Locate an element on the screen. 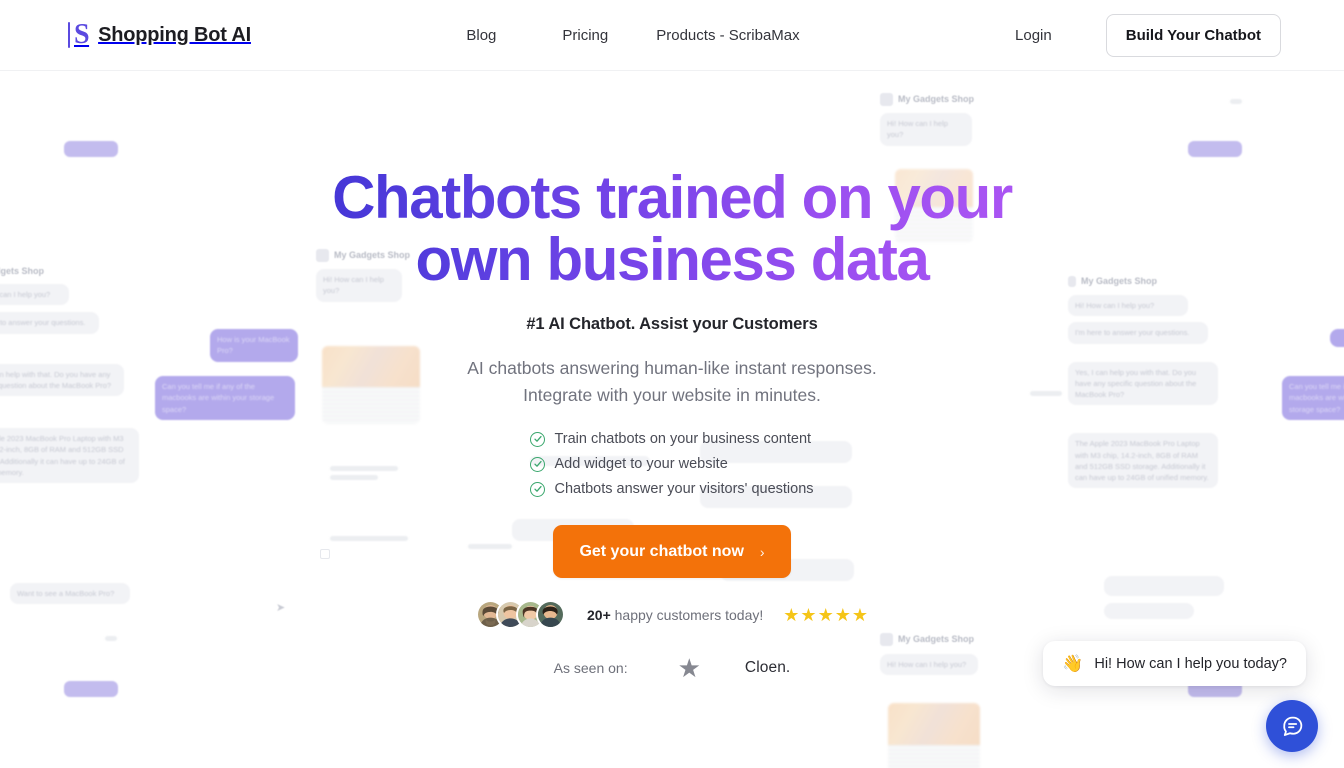  avatar is located at coordinates (550, 615).